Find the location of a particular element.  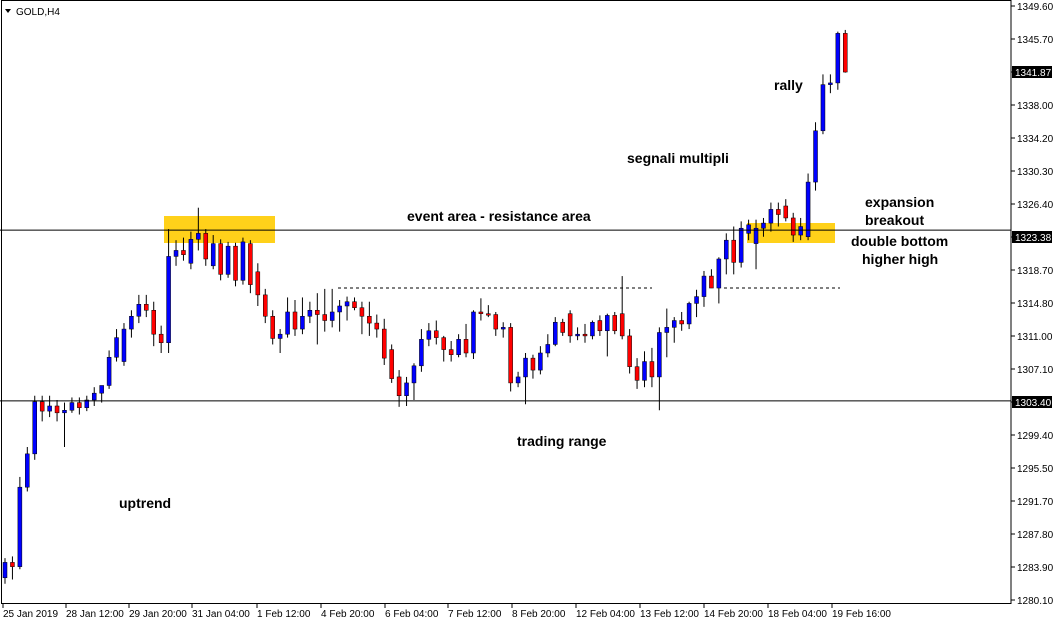

annotation-trading-range: trading range is located at coordinates (562, 441).